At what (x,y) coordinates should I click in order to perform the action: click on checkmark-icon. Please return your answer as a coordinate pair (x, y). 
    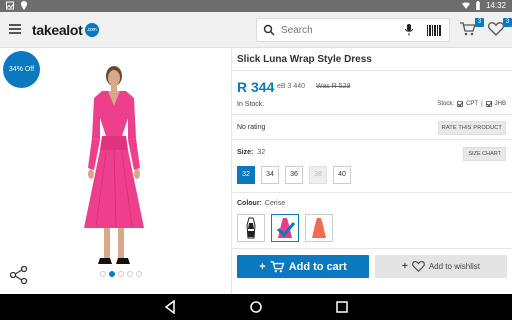
    Looking at the image, I should click on (286, 229).